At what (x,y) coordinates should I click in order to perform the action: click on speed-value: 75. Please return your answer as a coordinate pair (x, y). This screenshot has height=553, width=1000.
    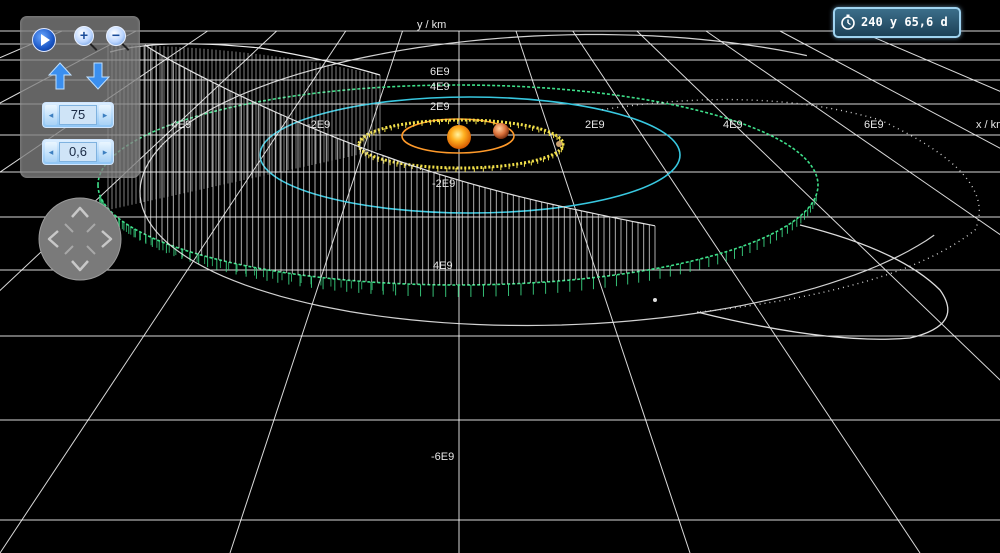
    Looking at the image, I should click on (78, 115).